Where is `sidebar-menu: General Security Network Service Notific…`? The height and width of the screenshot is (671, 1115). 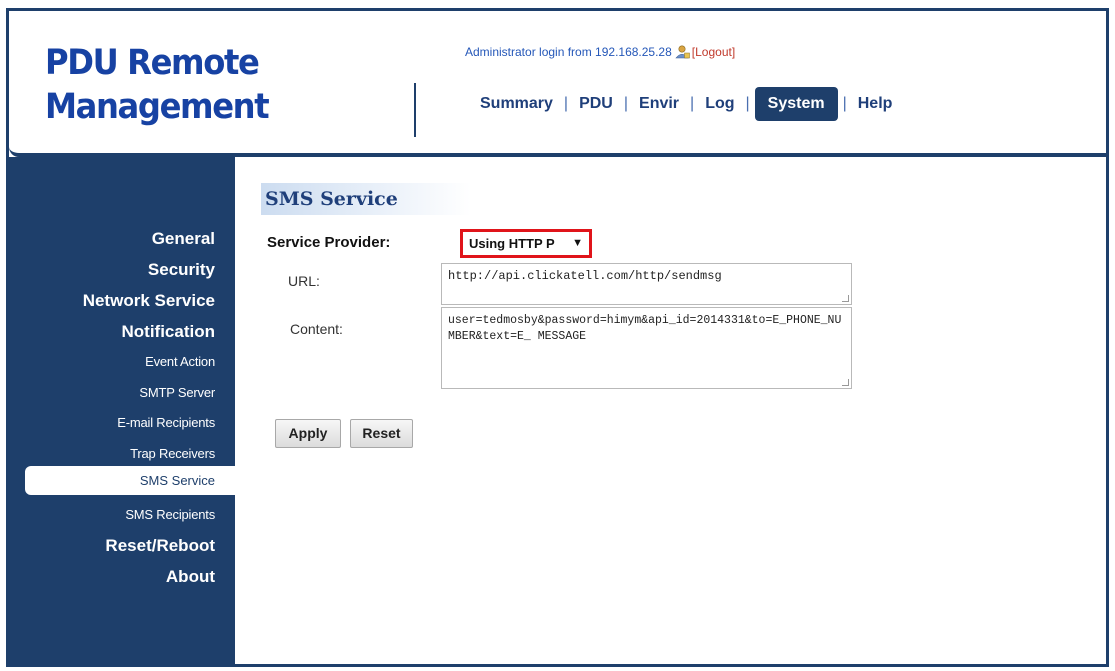
sidebar-menu: General Security Network Service Notific… is located at coordinates (112, 407).